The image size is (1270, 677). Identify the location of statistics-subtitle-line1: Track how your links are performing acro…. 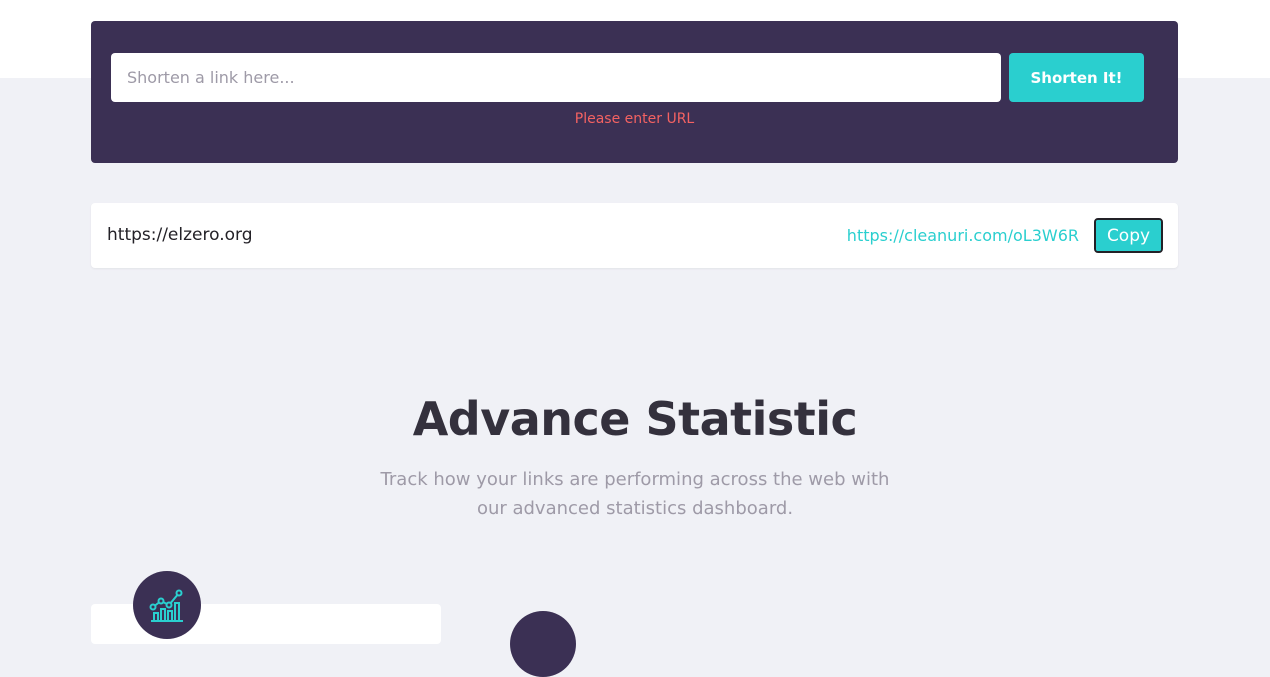
(635, 479).